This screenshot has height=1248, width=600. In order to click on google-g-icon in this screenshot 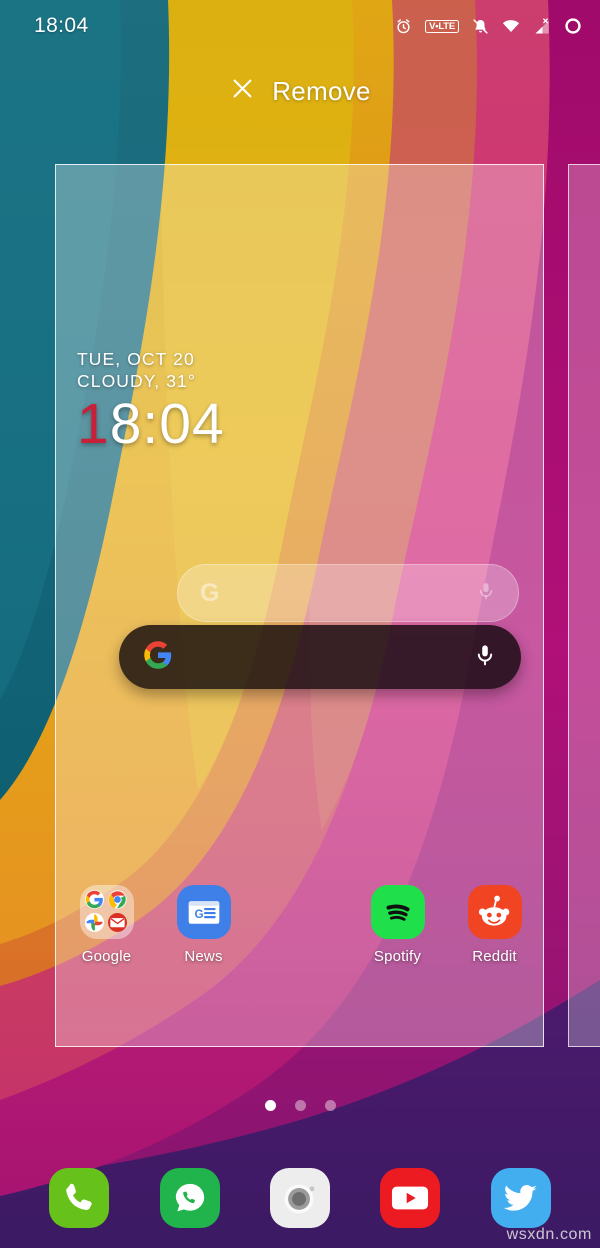, I will do `click(158, 657)`.